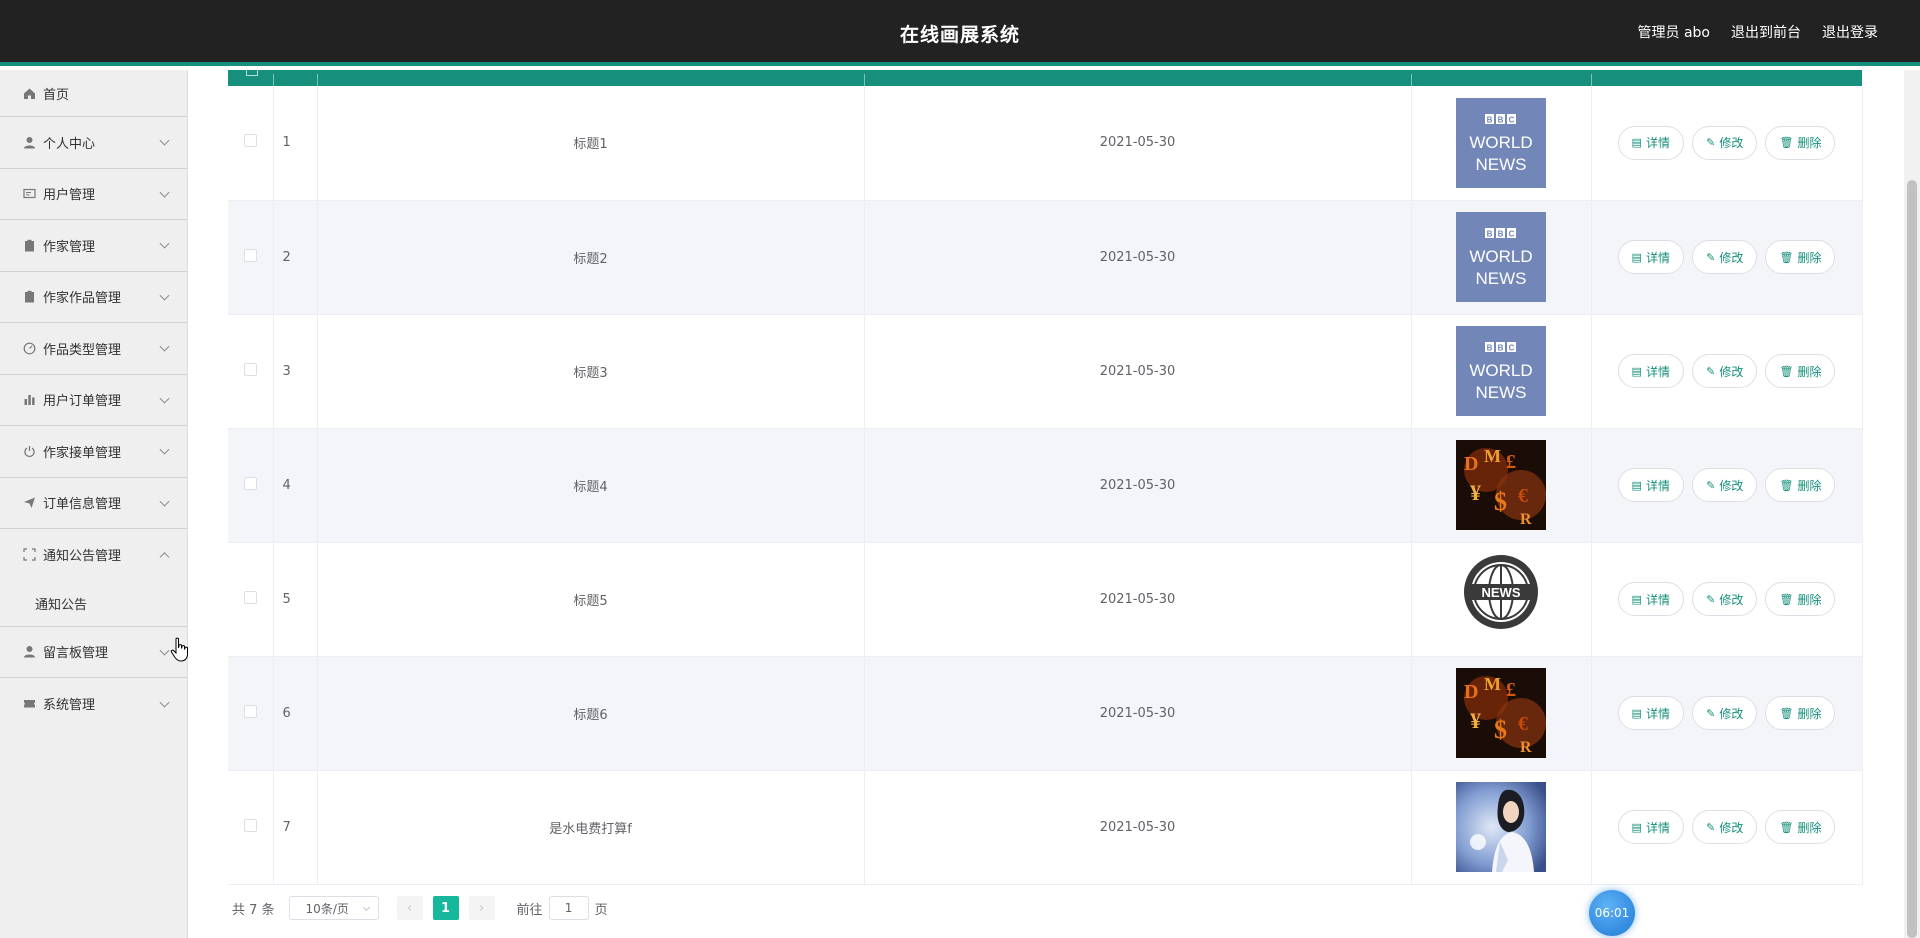 The width and height of the screenshot is (1920, 938). What do you see at coordinates (1912, 559) in the screenshot?
I see `scrollbar-thumb` at bounding box center [1912, 559].